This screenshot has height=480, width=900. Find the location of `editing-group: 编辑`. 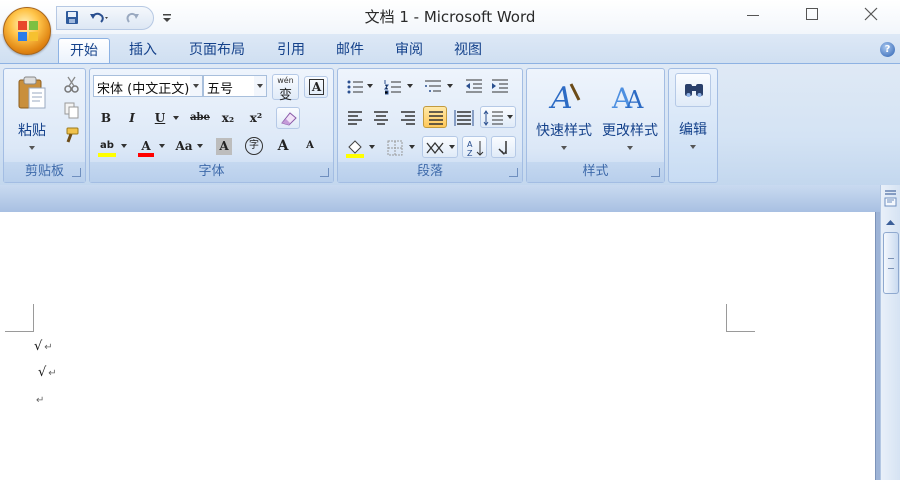

editing-group: 编辑 is located at coordinates (693, 125).